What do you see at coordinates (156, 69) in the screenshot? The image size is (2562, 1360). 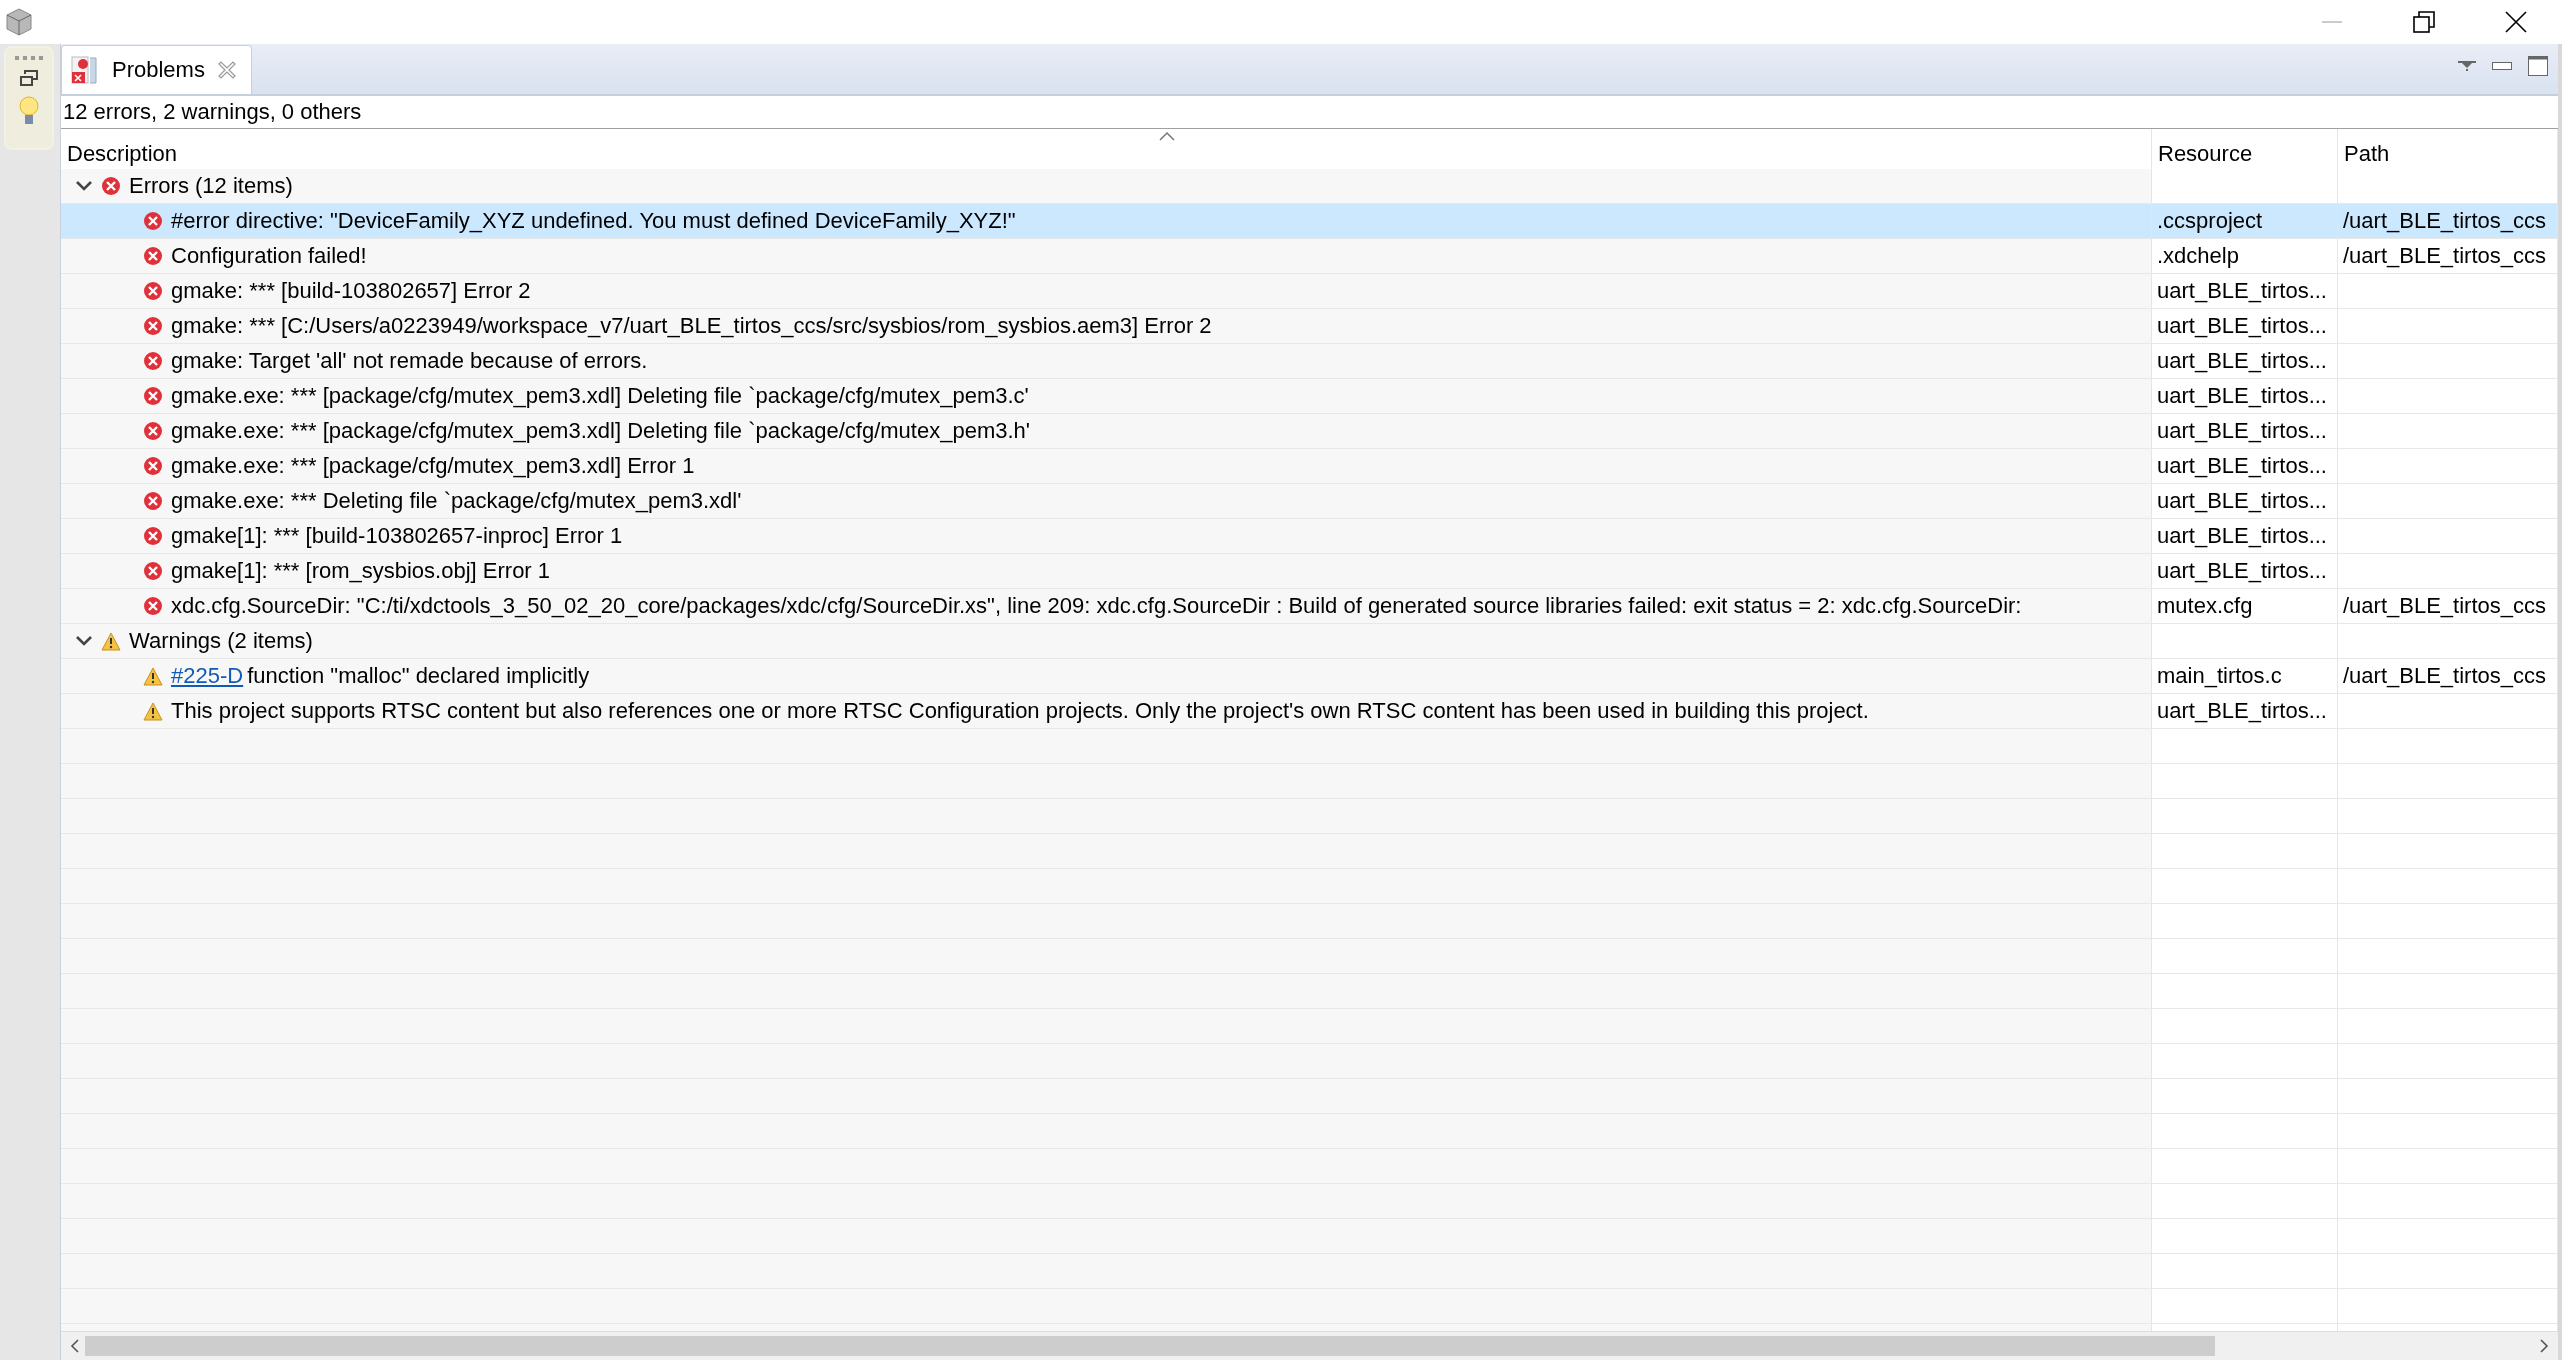 I see `problems-tab: Problems` at bounding box center [156, 69].